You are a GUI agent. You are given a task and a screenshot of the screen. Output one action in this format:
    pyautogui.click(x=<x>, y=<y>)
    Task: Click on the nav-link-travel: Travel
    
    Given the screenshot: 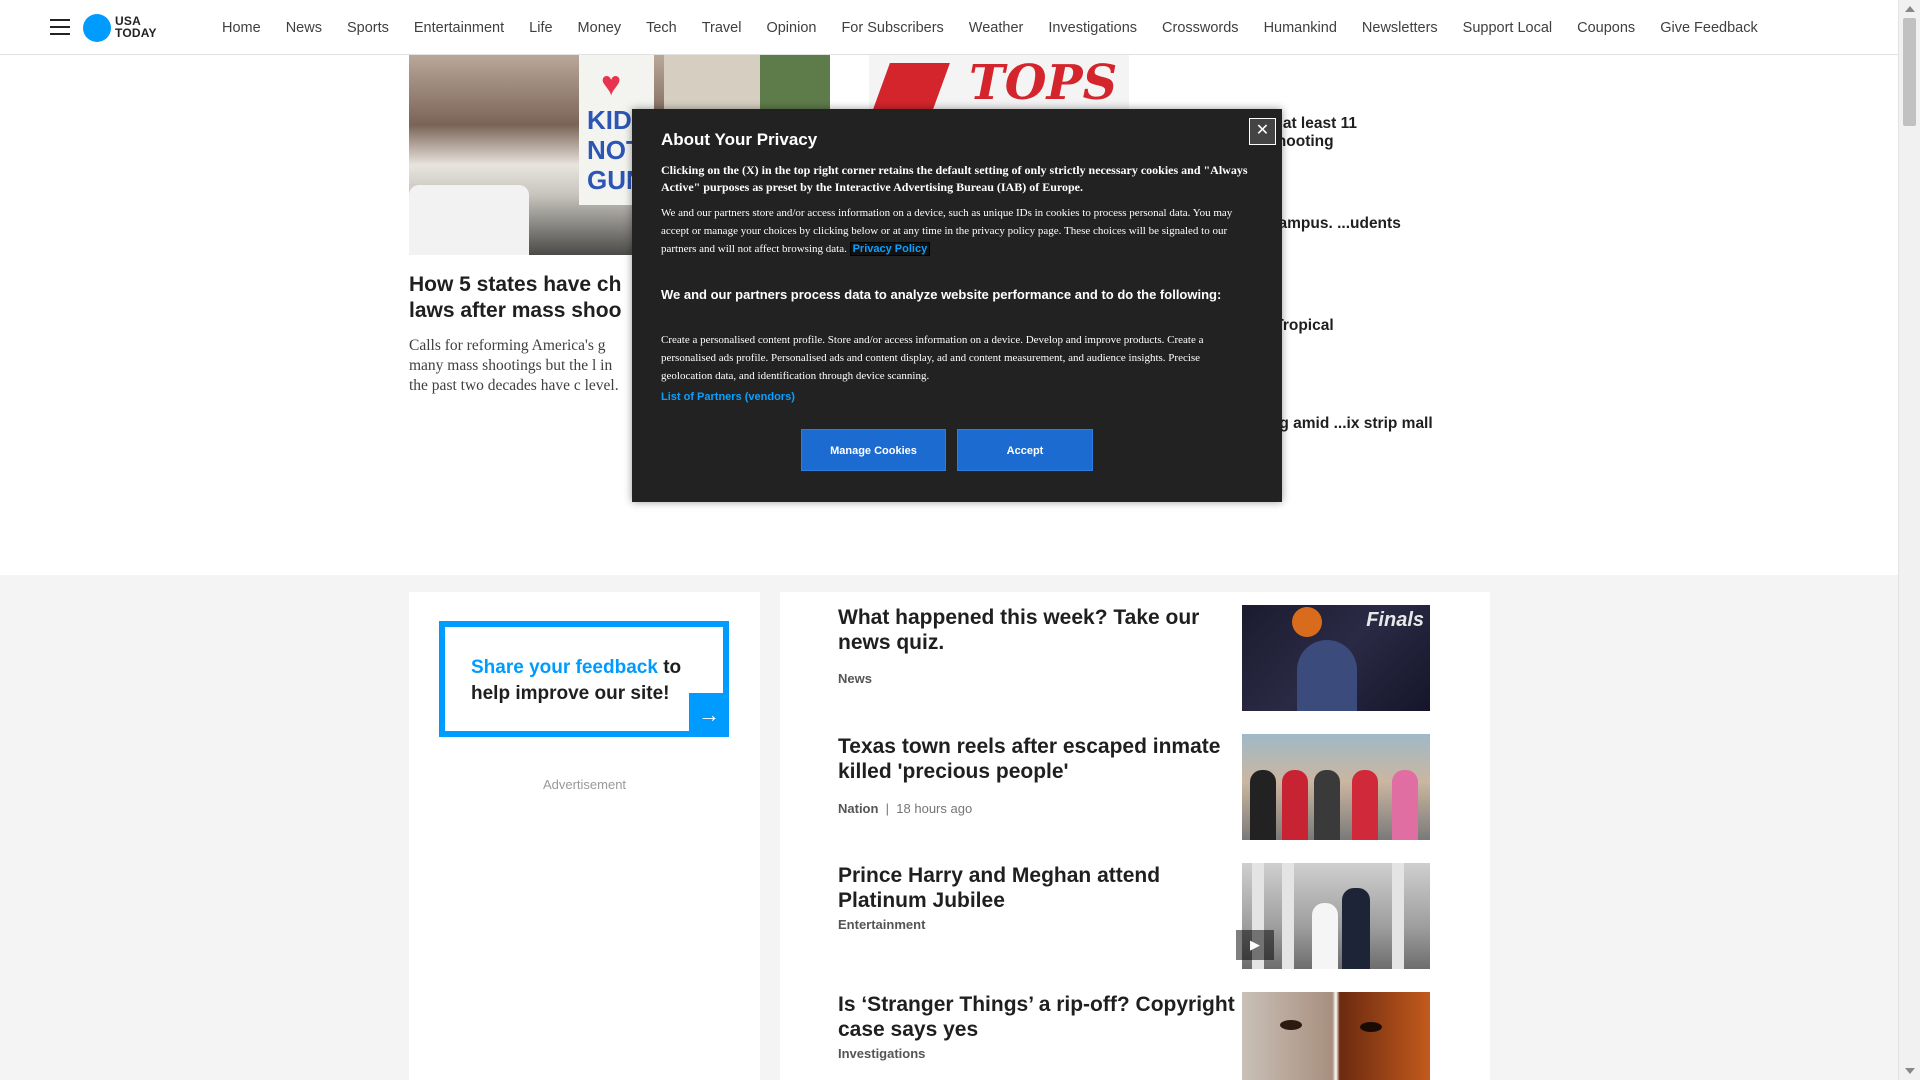 What is the action you would take?
    pyautogui.click(x=722, y=28)
    